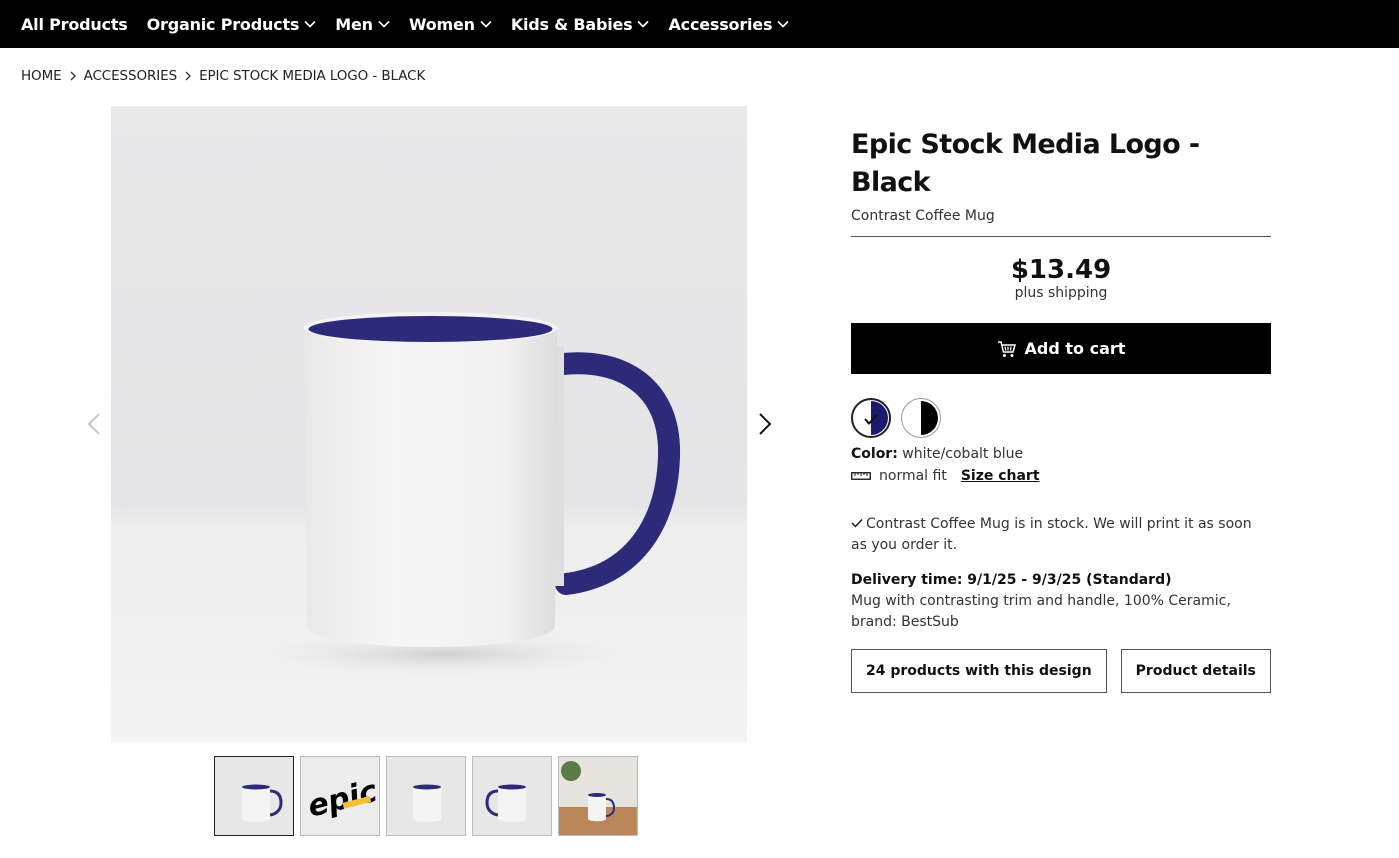 The width and height of the screenshot is (1399, 858). Describe the element at coordinates (1025, 163) in the screenshot. I see `product-title: Epic Stock Media Logo - Black` at that location.